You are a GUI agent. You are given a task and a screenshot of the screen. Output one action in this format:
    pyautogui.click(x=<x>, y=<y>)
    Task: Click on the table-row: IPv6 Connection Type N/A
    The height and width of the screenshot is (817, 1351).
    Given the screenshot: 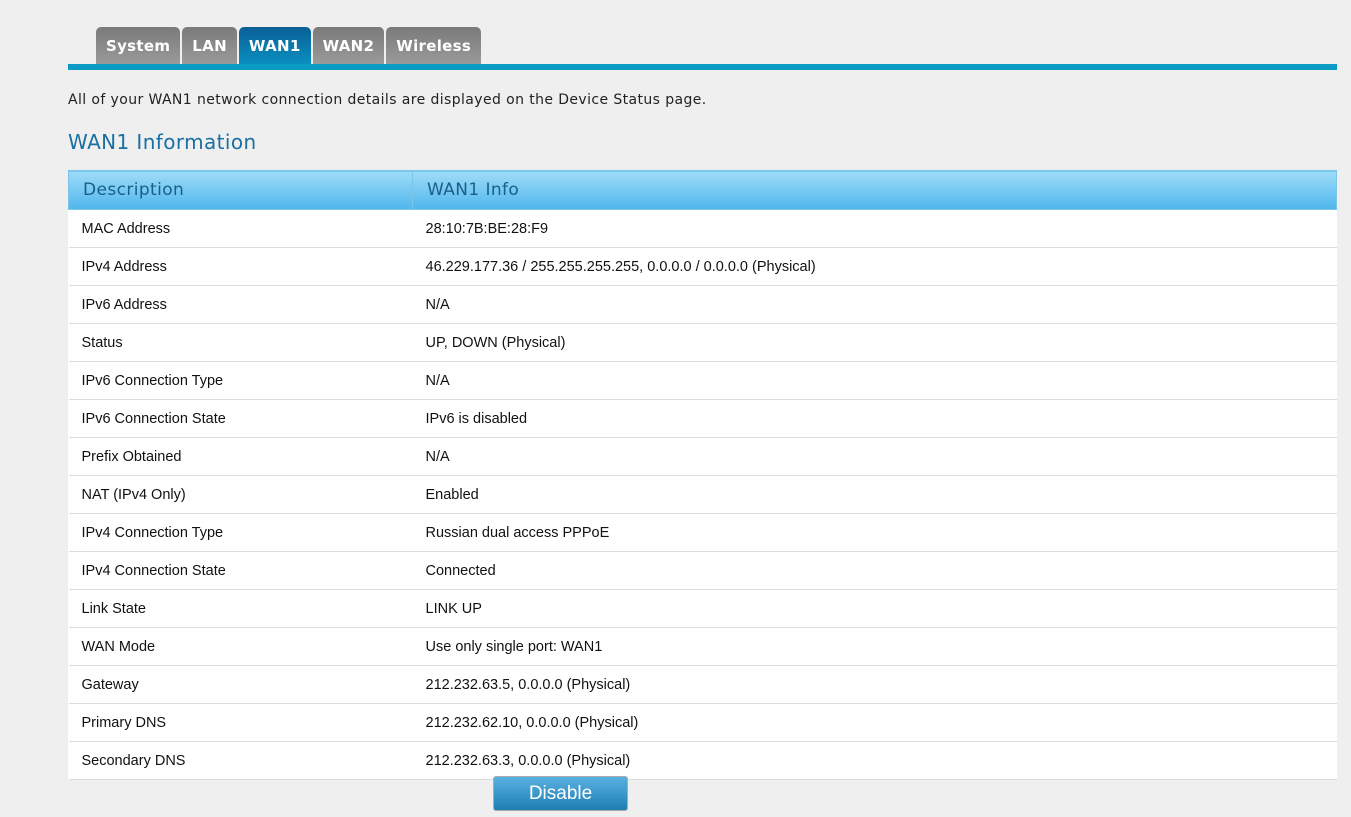 What is the action you would take?
    pyautogui.click(x=702, y=380)
    